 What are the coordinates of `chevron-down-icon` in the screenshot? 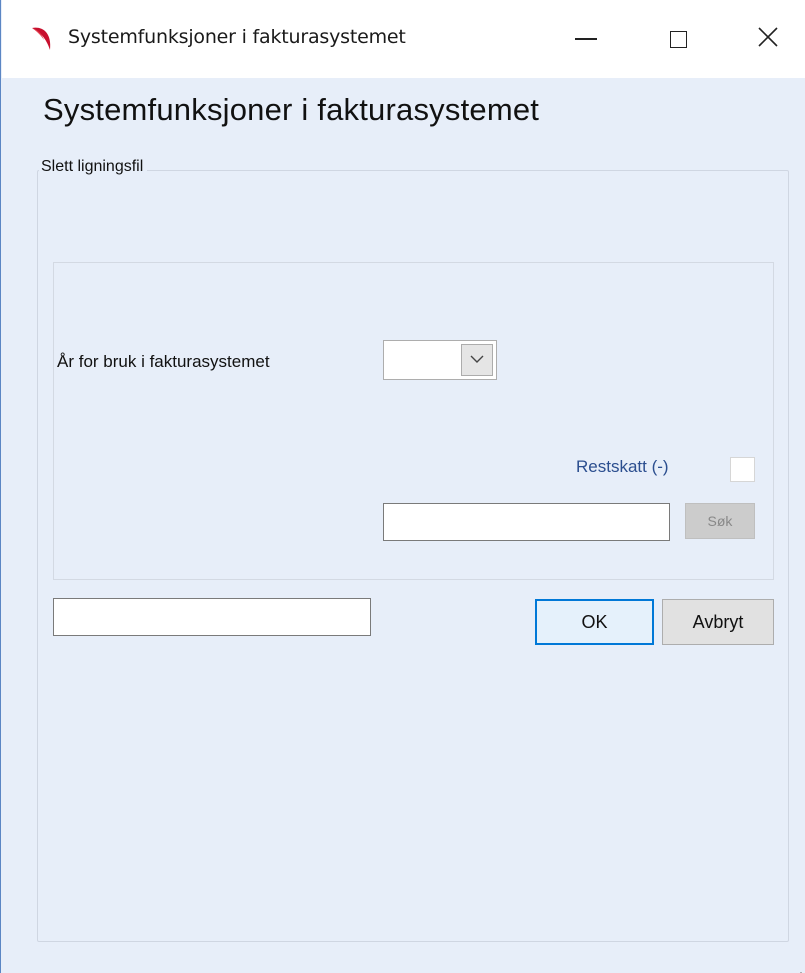 It's located at (477, 360).